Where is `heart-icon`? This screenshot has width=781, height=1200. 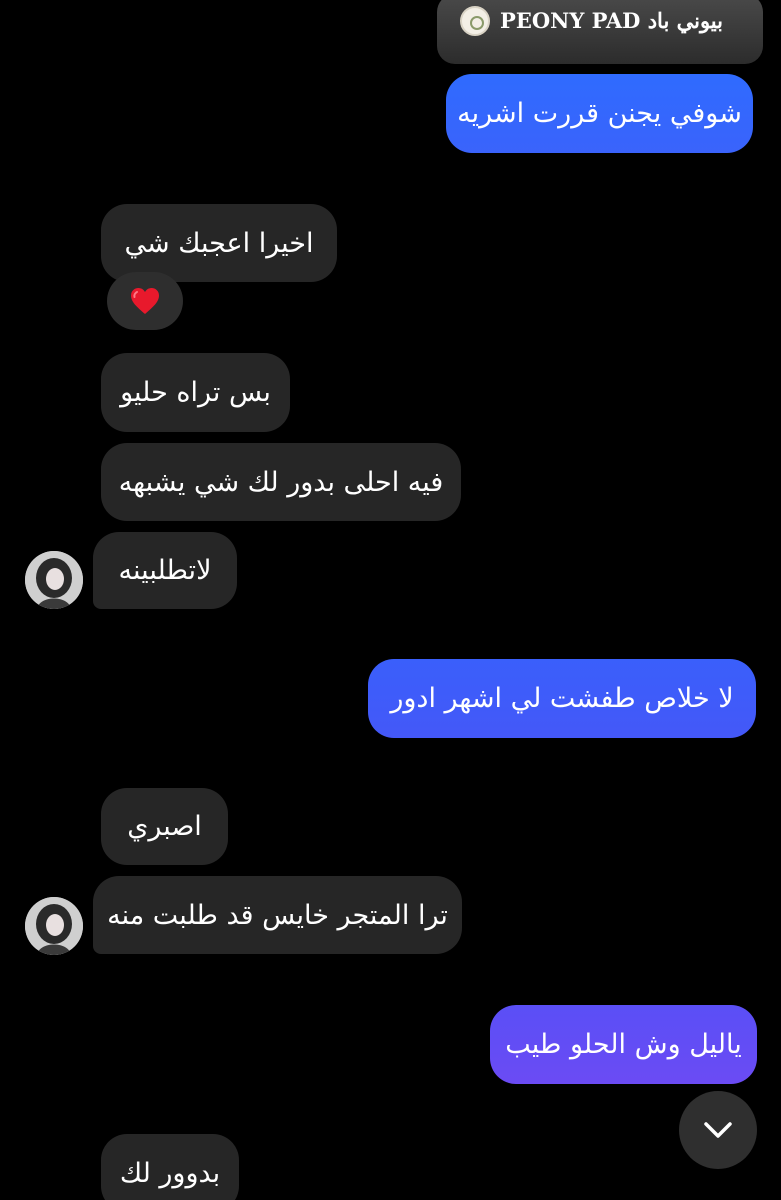 heart-icon is located at coordinates (145, 301).